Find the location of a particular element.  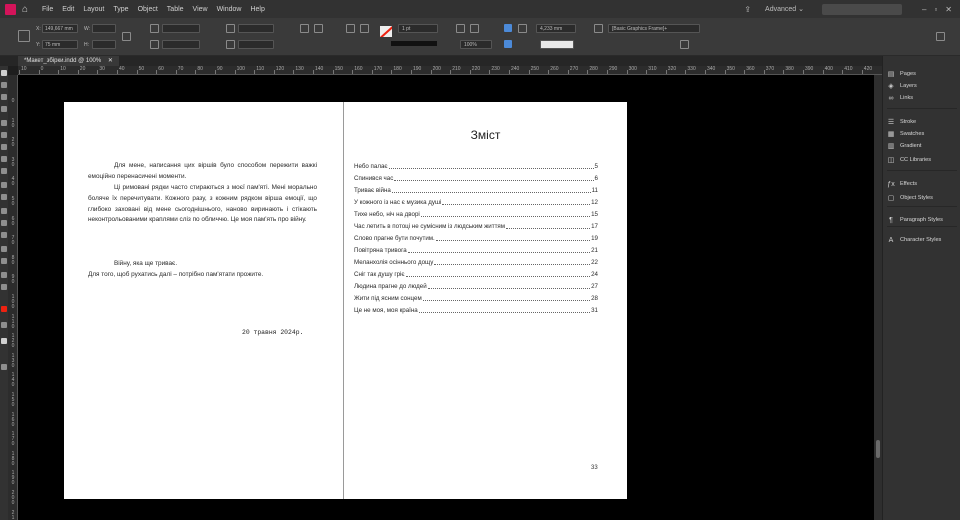

content-collector-icon is located at coordinates (4, 123).